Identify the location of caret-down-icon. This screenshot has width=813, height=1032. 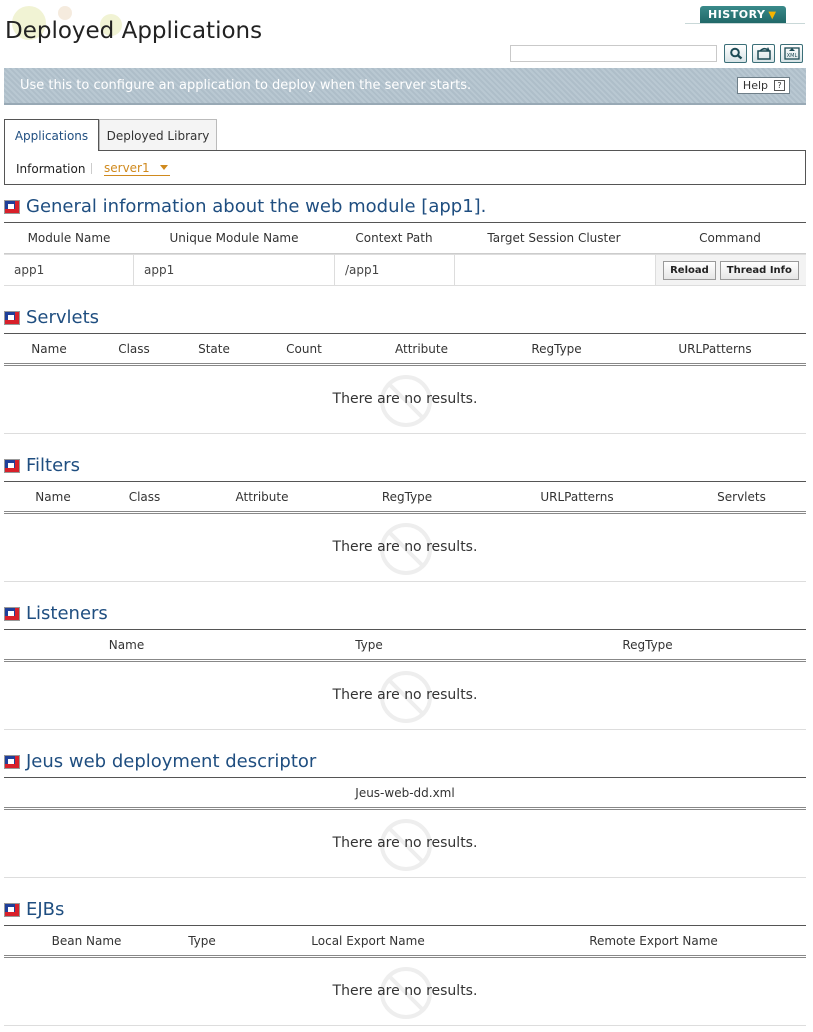
(163, 167).